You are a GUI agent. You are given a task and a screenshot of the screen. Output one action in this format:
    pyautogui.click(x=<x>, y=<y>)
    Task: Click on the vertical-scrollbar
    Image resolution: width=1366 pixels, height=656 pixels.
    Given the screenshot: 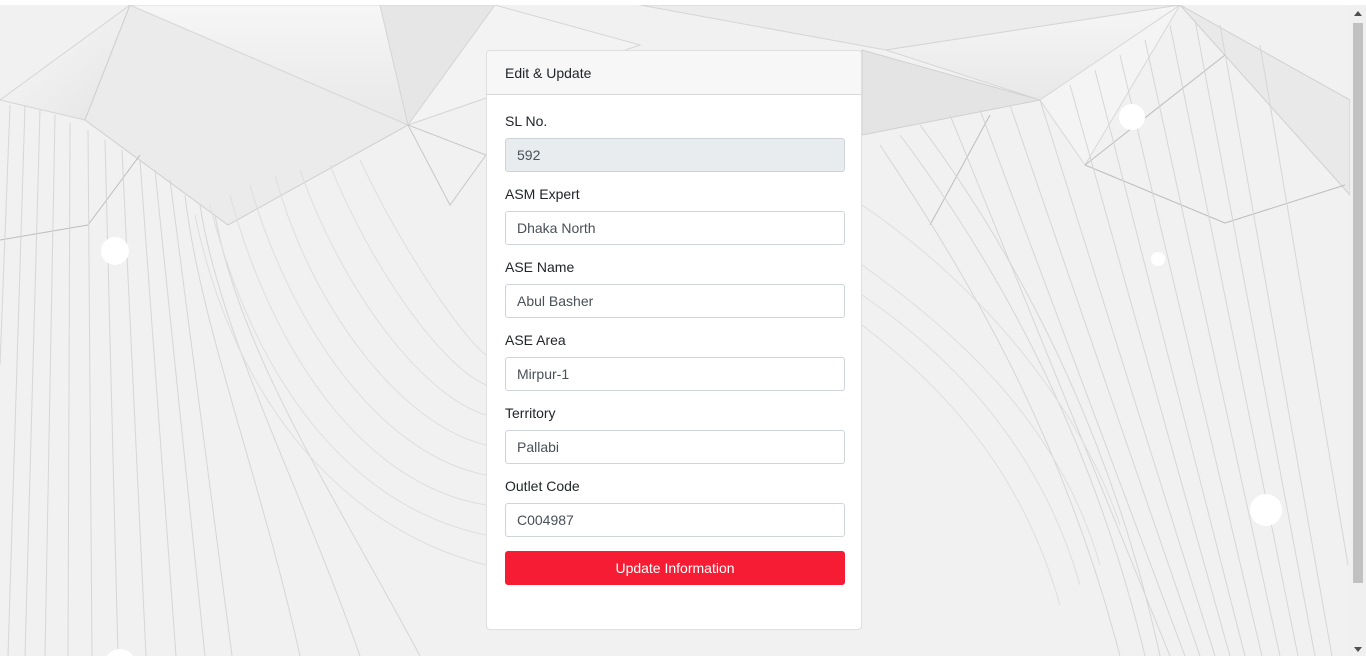 What is the action you would take?
    pyautogui.click(x=1358, y=330)
    